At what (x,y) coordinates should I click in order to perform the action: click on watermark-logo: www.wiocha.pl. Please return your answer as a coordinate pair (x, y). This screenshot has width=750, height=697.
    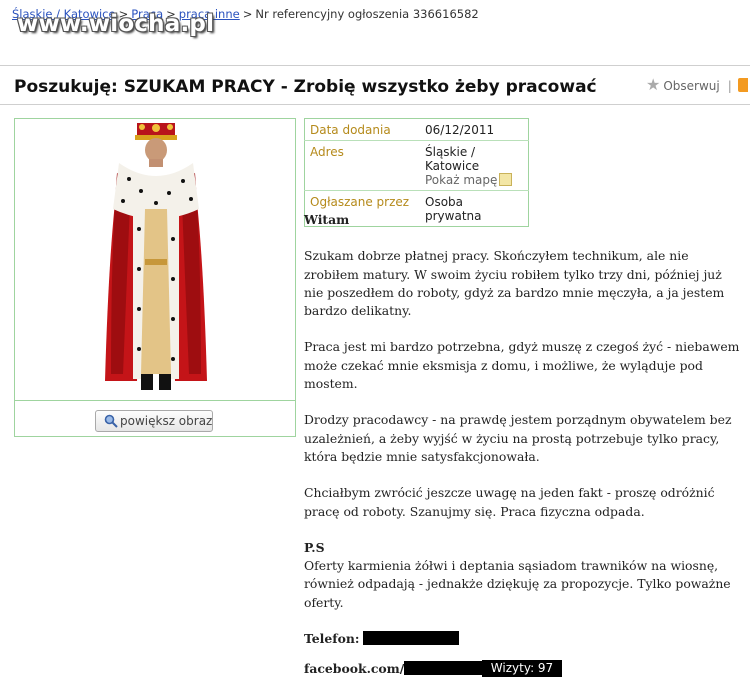
    Looking at the image, I should click on (116, 24).